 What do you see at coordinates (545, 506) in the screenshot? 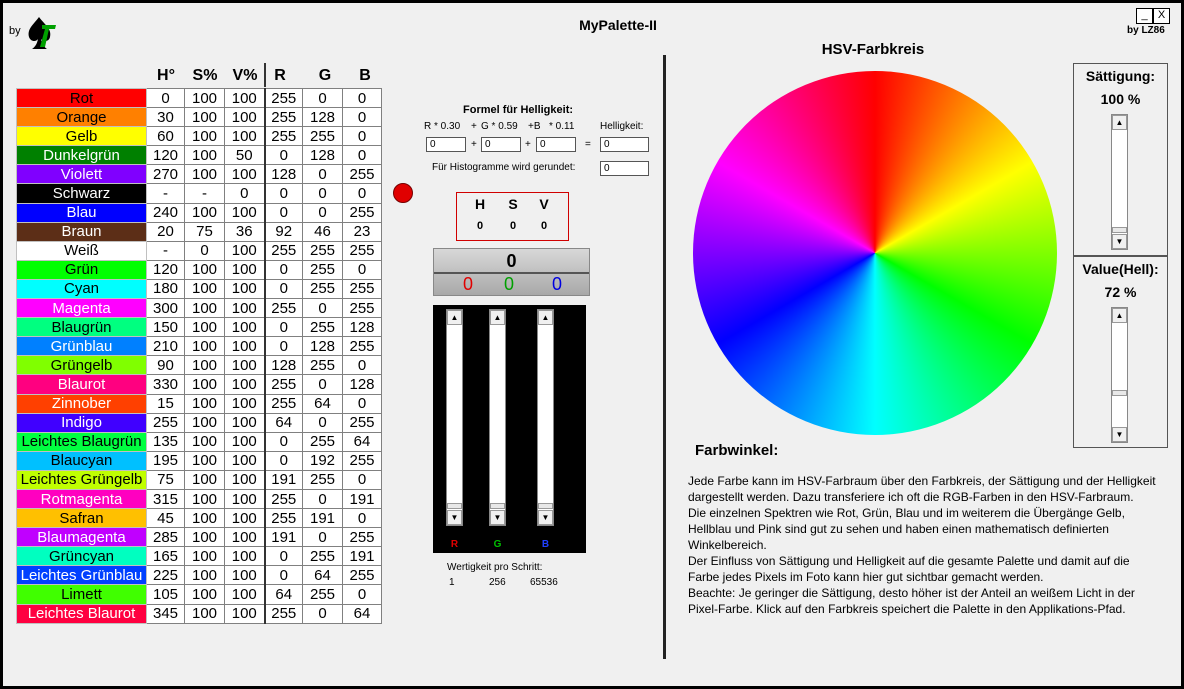
I see `b-slider-thumb` at bounding box center [545, 506].